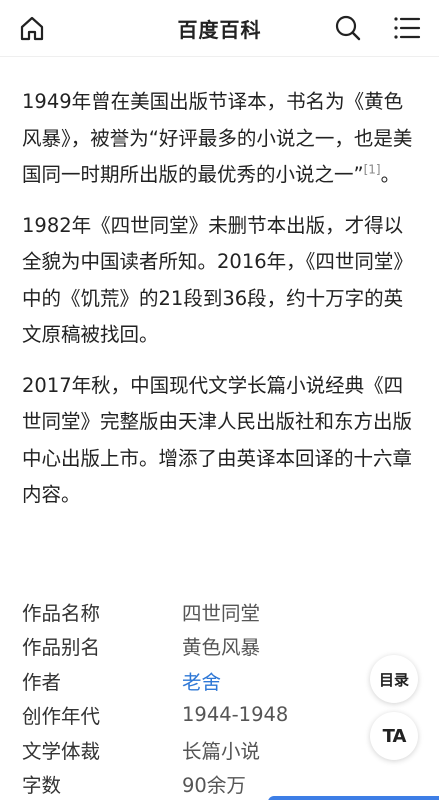  What do you see at coordinates (214, 786) in the screenshot?
I see `info-value: 90余万` at bounding box center [214, 786].